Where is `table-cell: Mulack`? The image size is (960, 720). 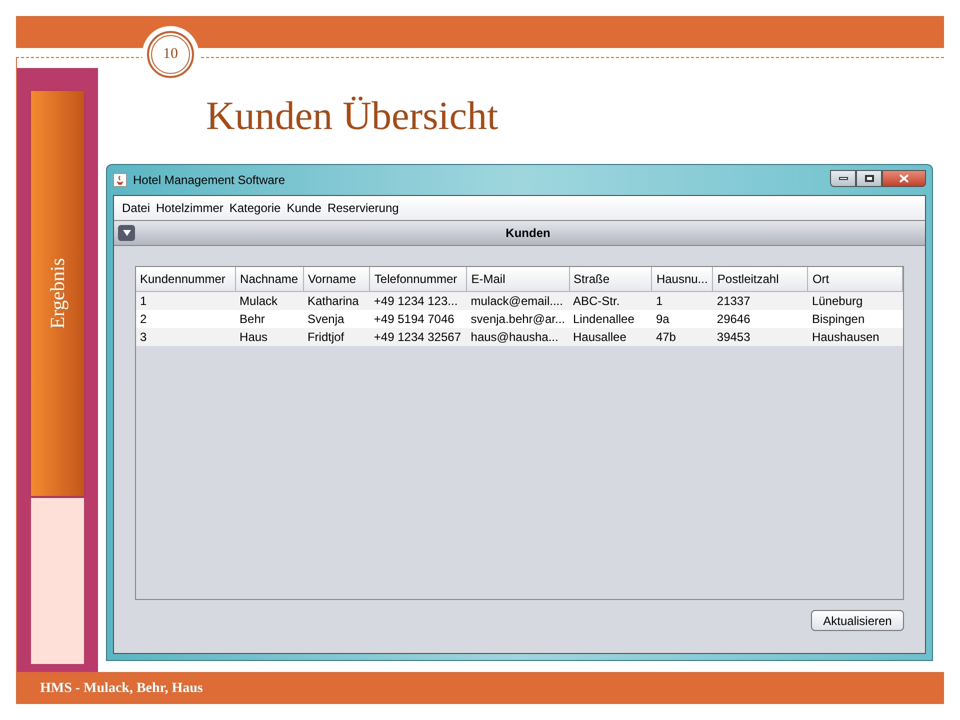
table-cell: Mulack is located at coordinates (270, 300).